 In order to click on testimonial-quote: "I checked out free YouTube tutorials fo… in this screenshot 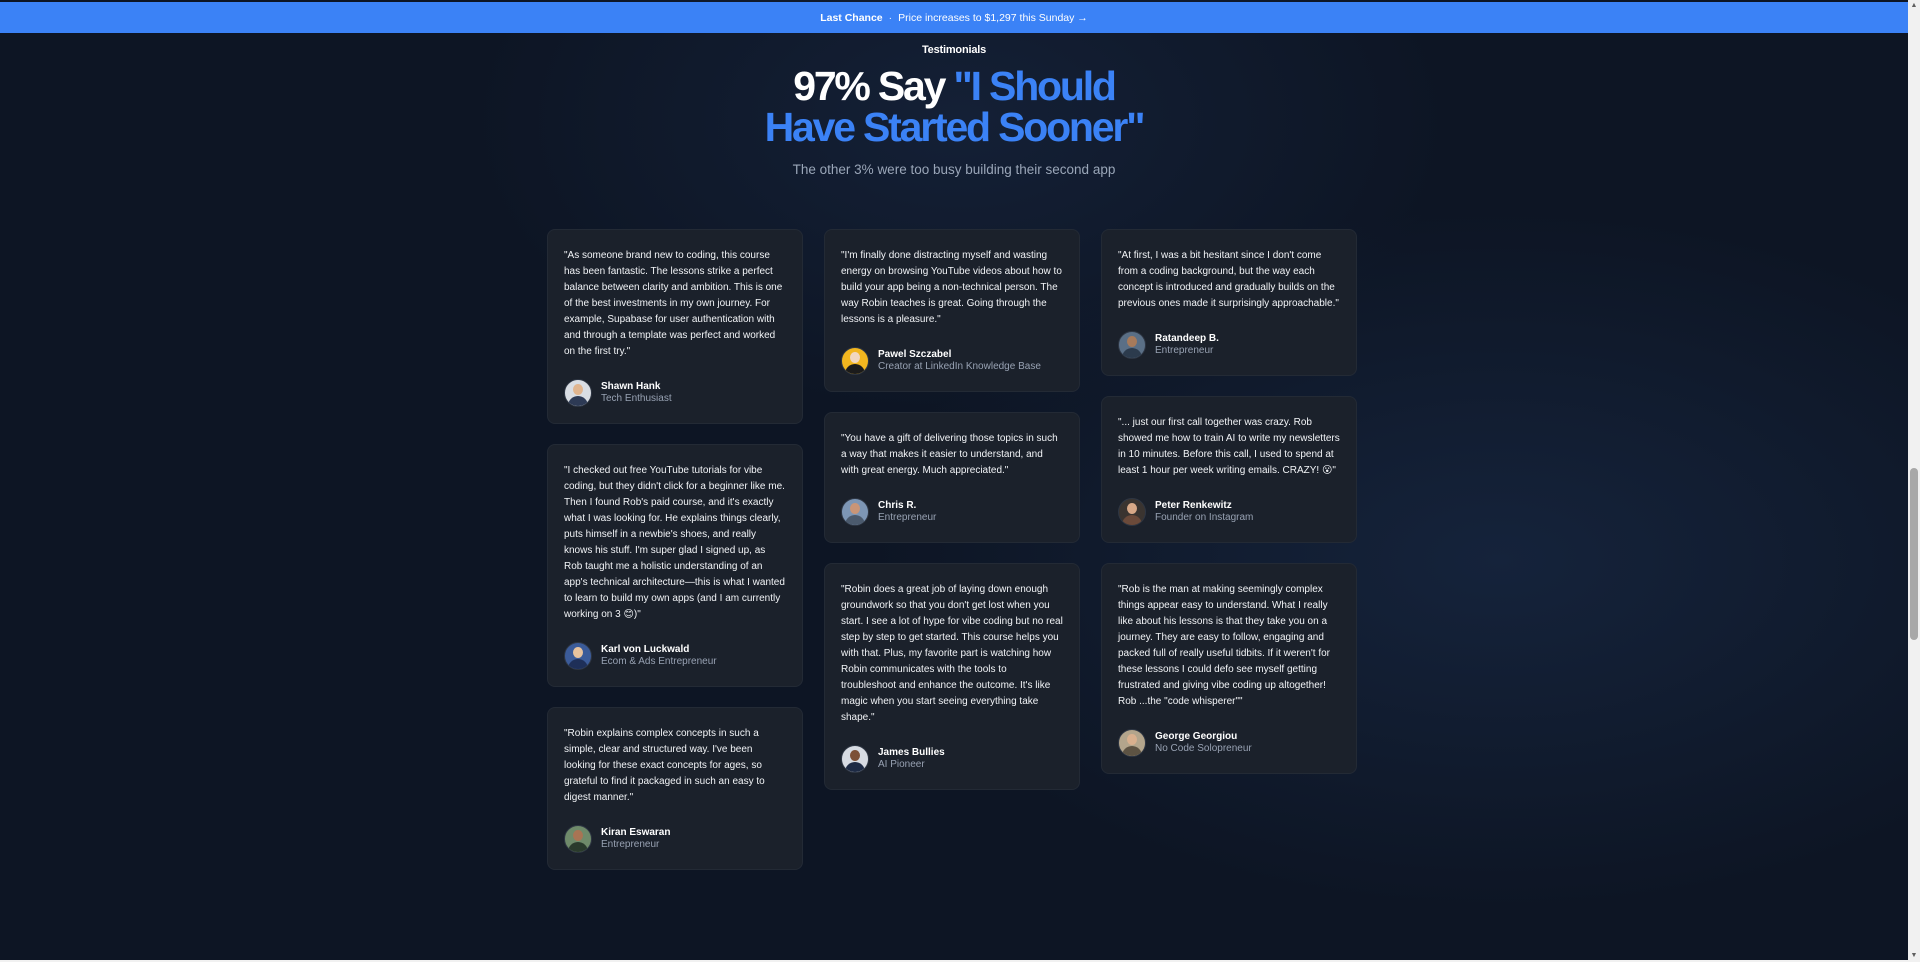, I will do `click(674, 542)`.